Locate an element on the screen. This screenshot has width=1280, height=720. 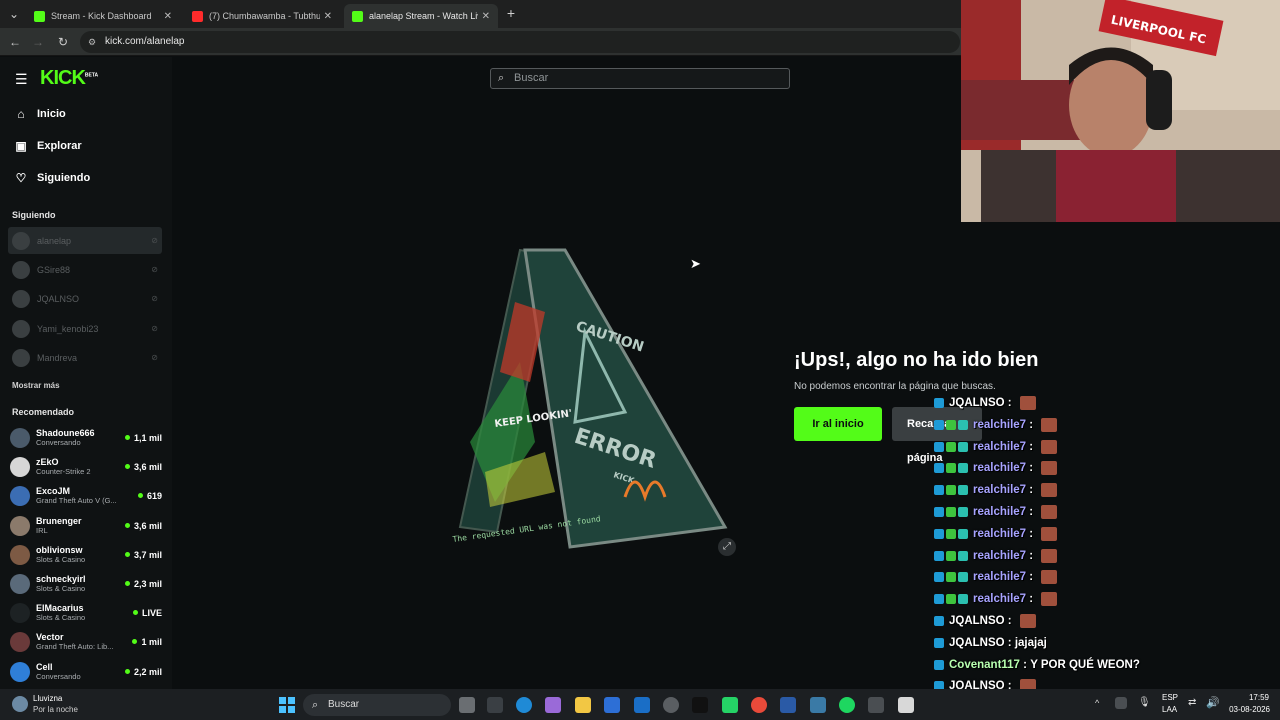
recommended-item: oblivionsw Slots & Casino 3,7 mil is located at coordinates (86, 554).